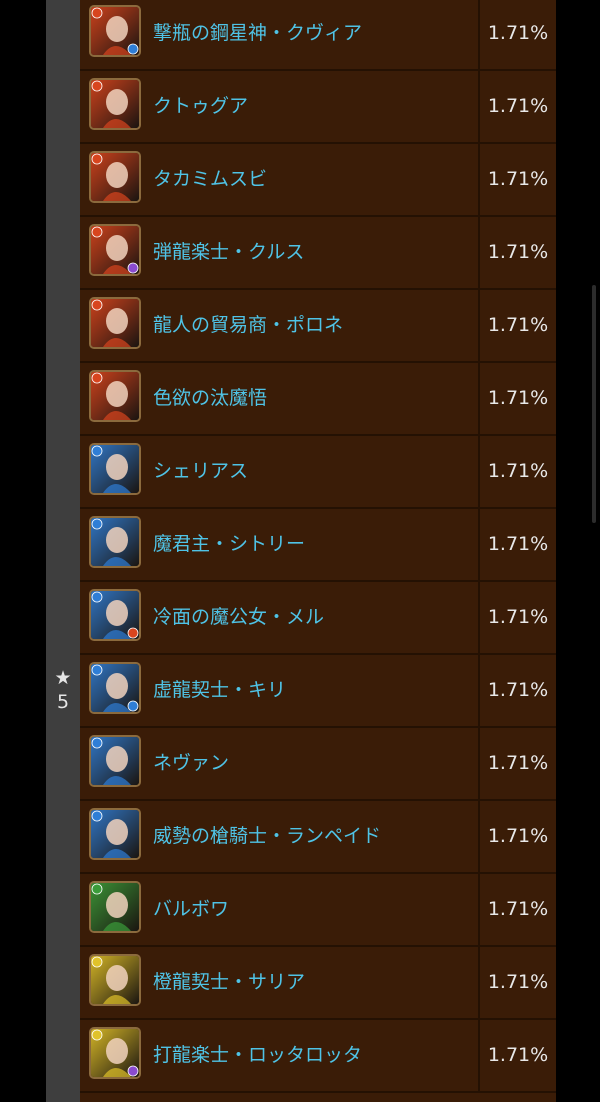 The height and width of the screenshot is (1102, 600). What do you see at coordinates (63, 702) in the screenshot?
I see `rarity-value: 5` at bounding box center [63, 702].